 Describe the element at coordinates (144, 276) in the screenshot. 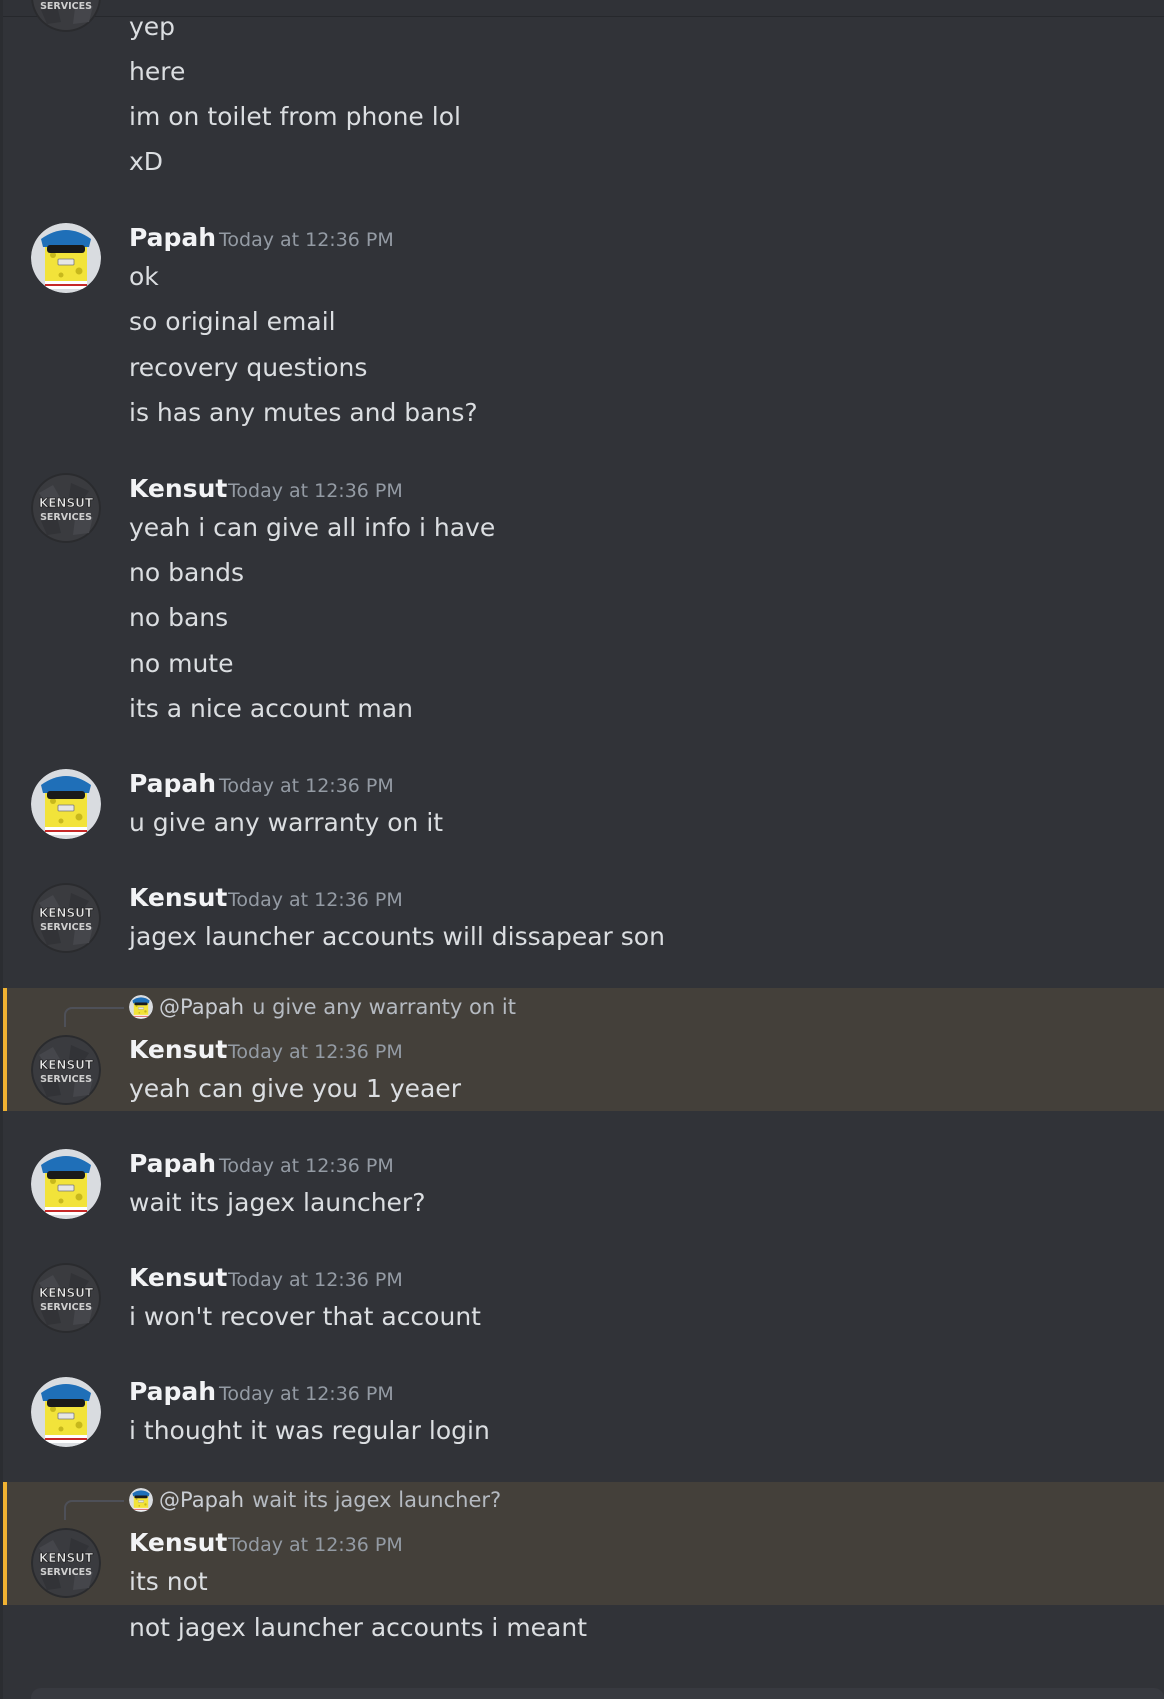

I see `message-line: ok` at that location.